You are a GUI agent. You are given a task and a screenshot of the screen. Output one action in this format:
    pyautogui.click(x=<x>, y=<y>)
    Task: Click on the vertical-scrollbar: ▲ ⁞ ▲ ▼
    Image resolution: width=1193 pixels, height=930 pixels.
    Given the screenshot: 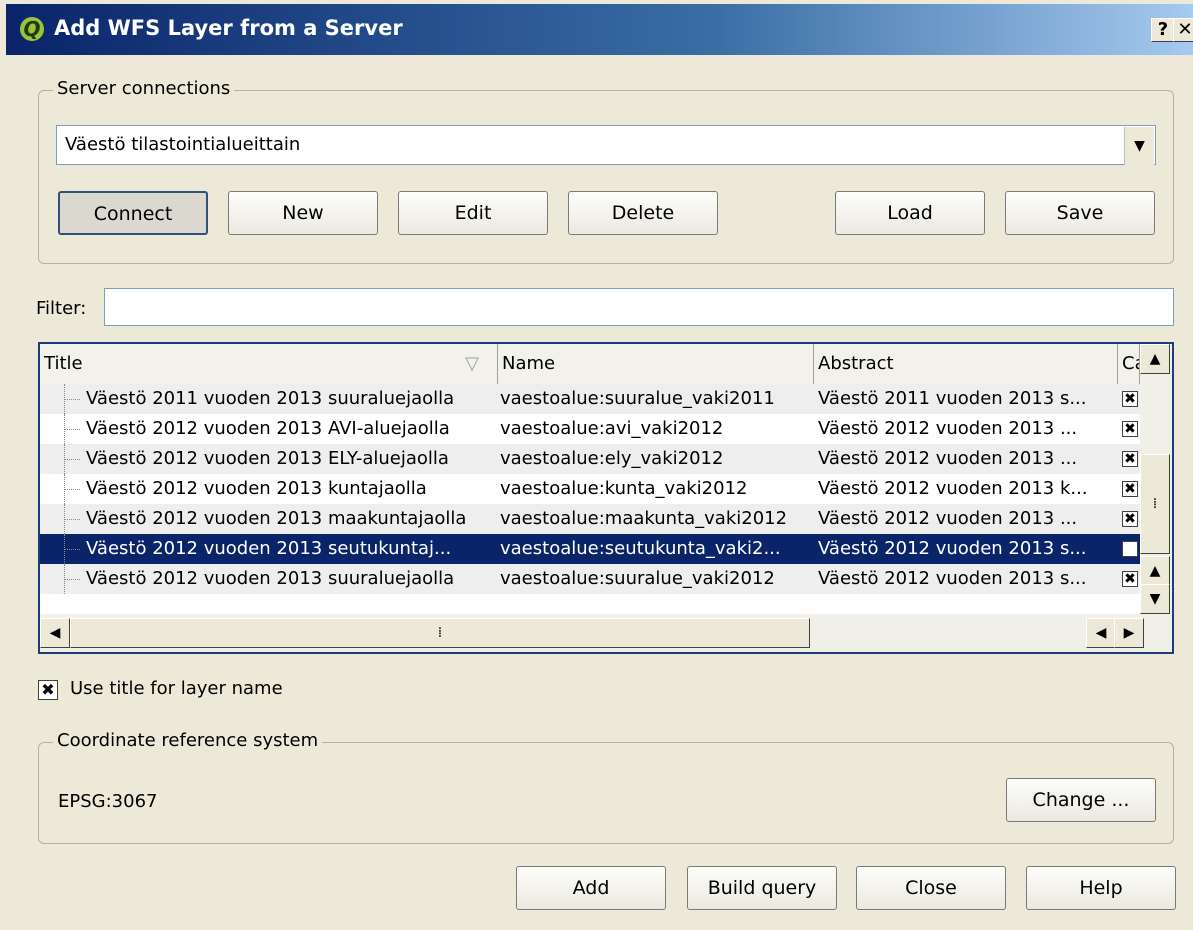 What is the action you would take?
    pyautogui.click(x=1156, y=479)
    